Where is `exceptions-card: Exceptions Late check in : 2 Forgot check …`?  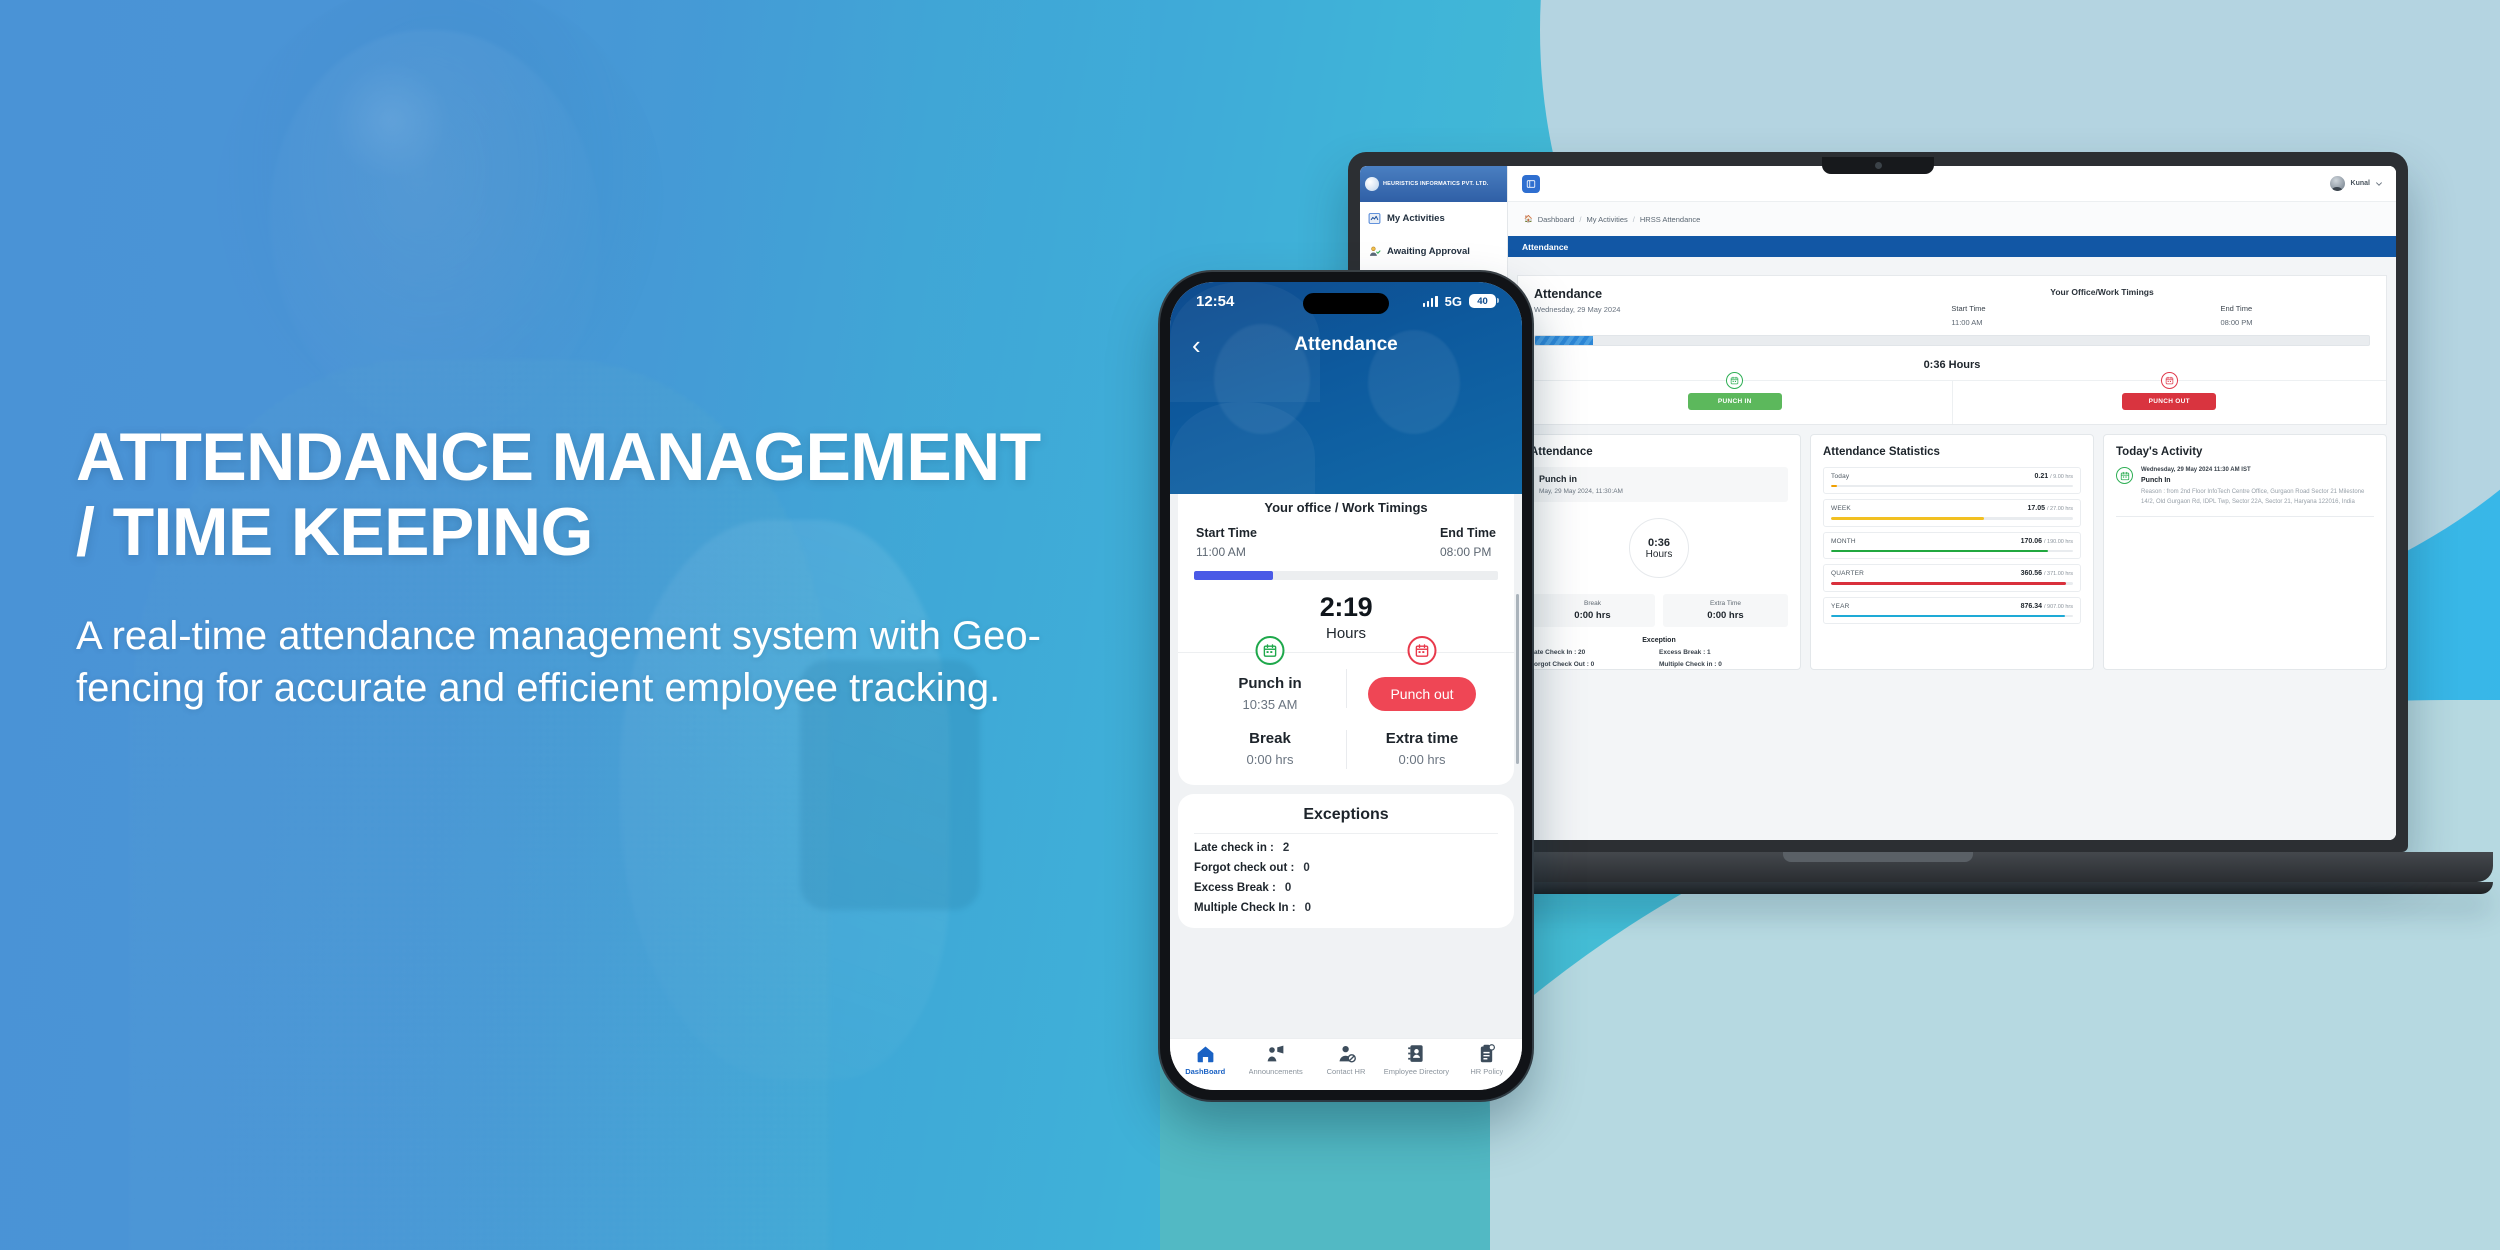 exceptions-card: Exceptions Late check in : 2 Forgot check … is located at coordinates (1346, 861).